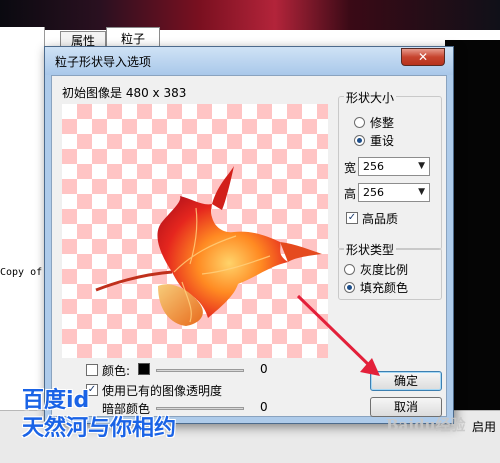 The height and width of the screenshot is (463, 500). Describe the element at coordinates (99, 428) in the screenshot. I see `watermark-line-2: 天然河与你相约` at that location.